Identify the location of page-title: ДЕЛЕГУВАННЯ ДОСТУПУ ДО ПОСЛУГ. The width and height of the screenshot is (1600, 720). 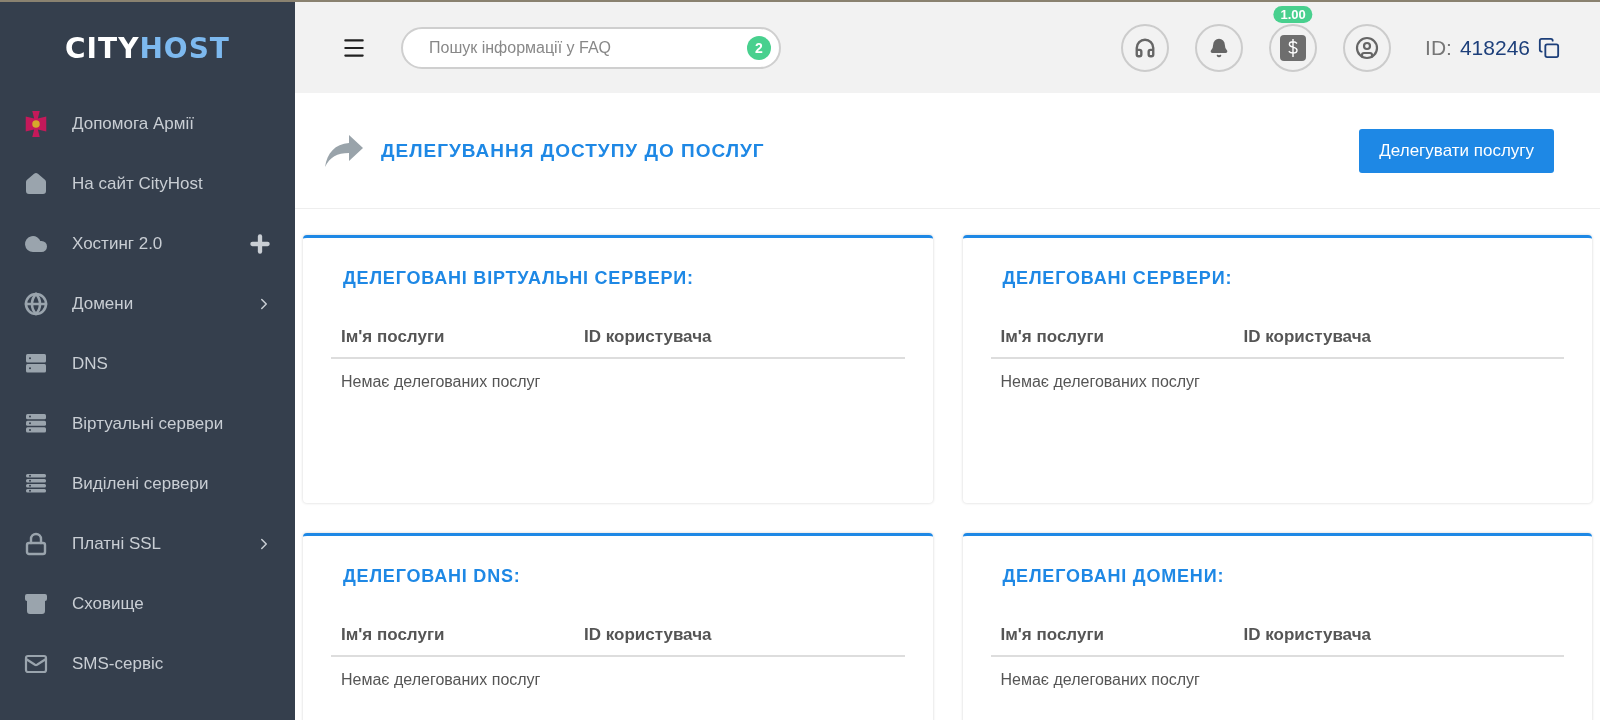
(573, 150).